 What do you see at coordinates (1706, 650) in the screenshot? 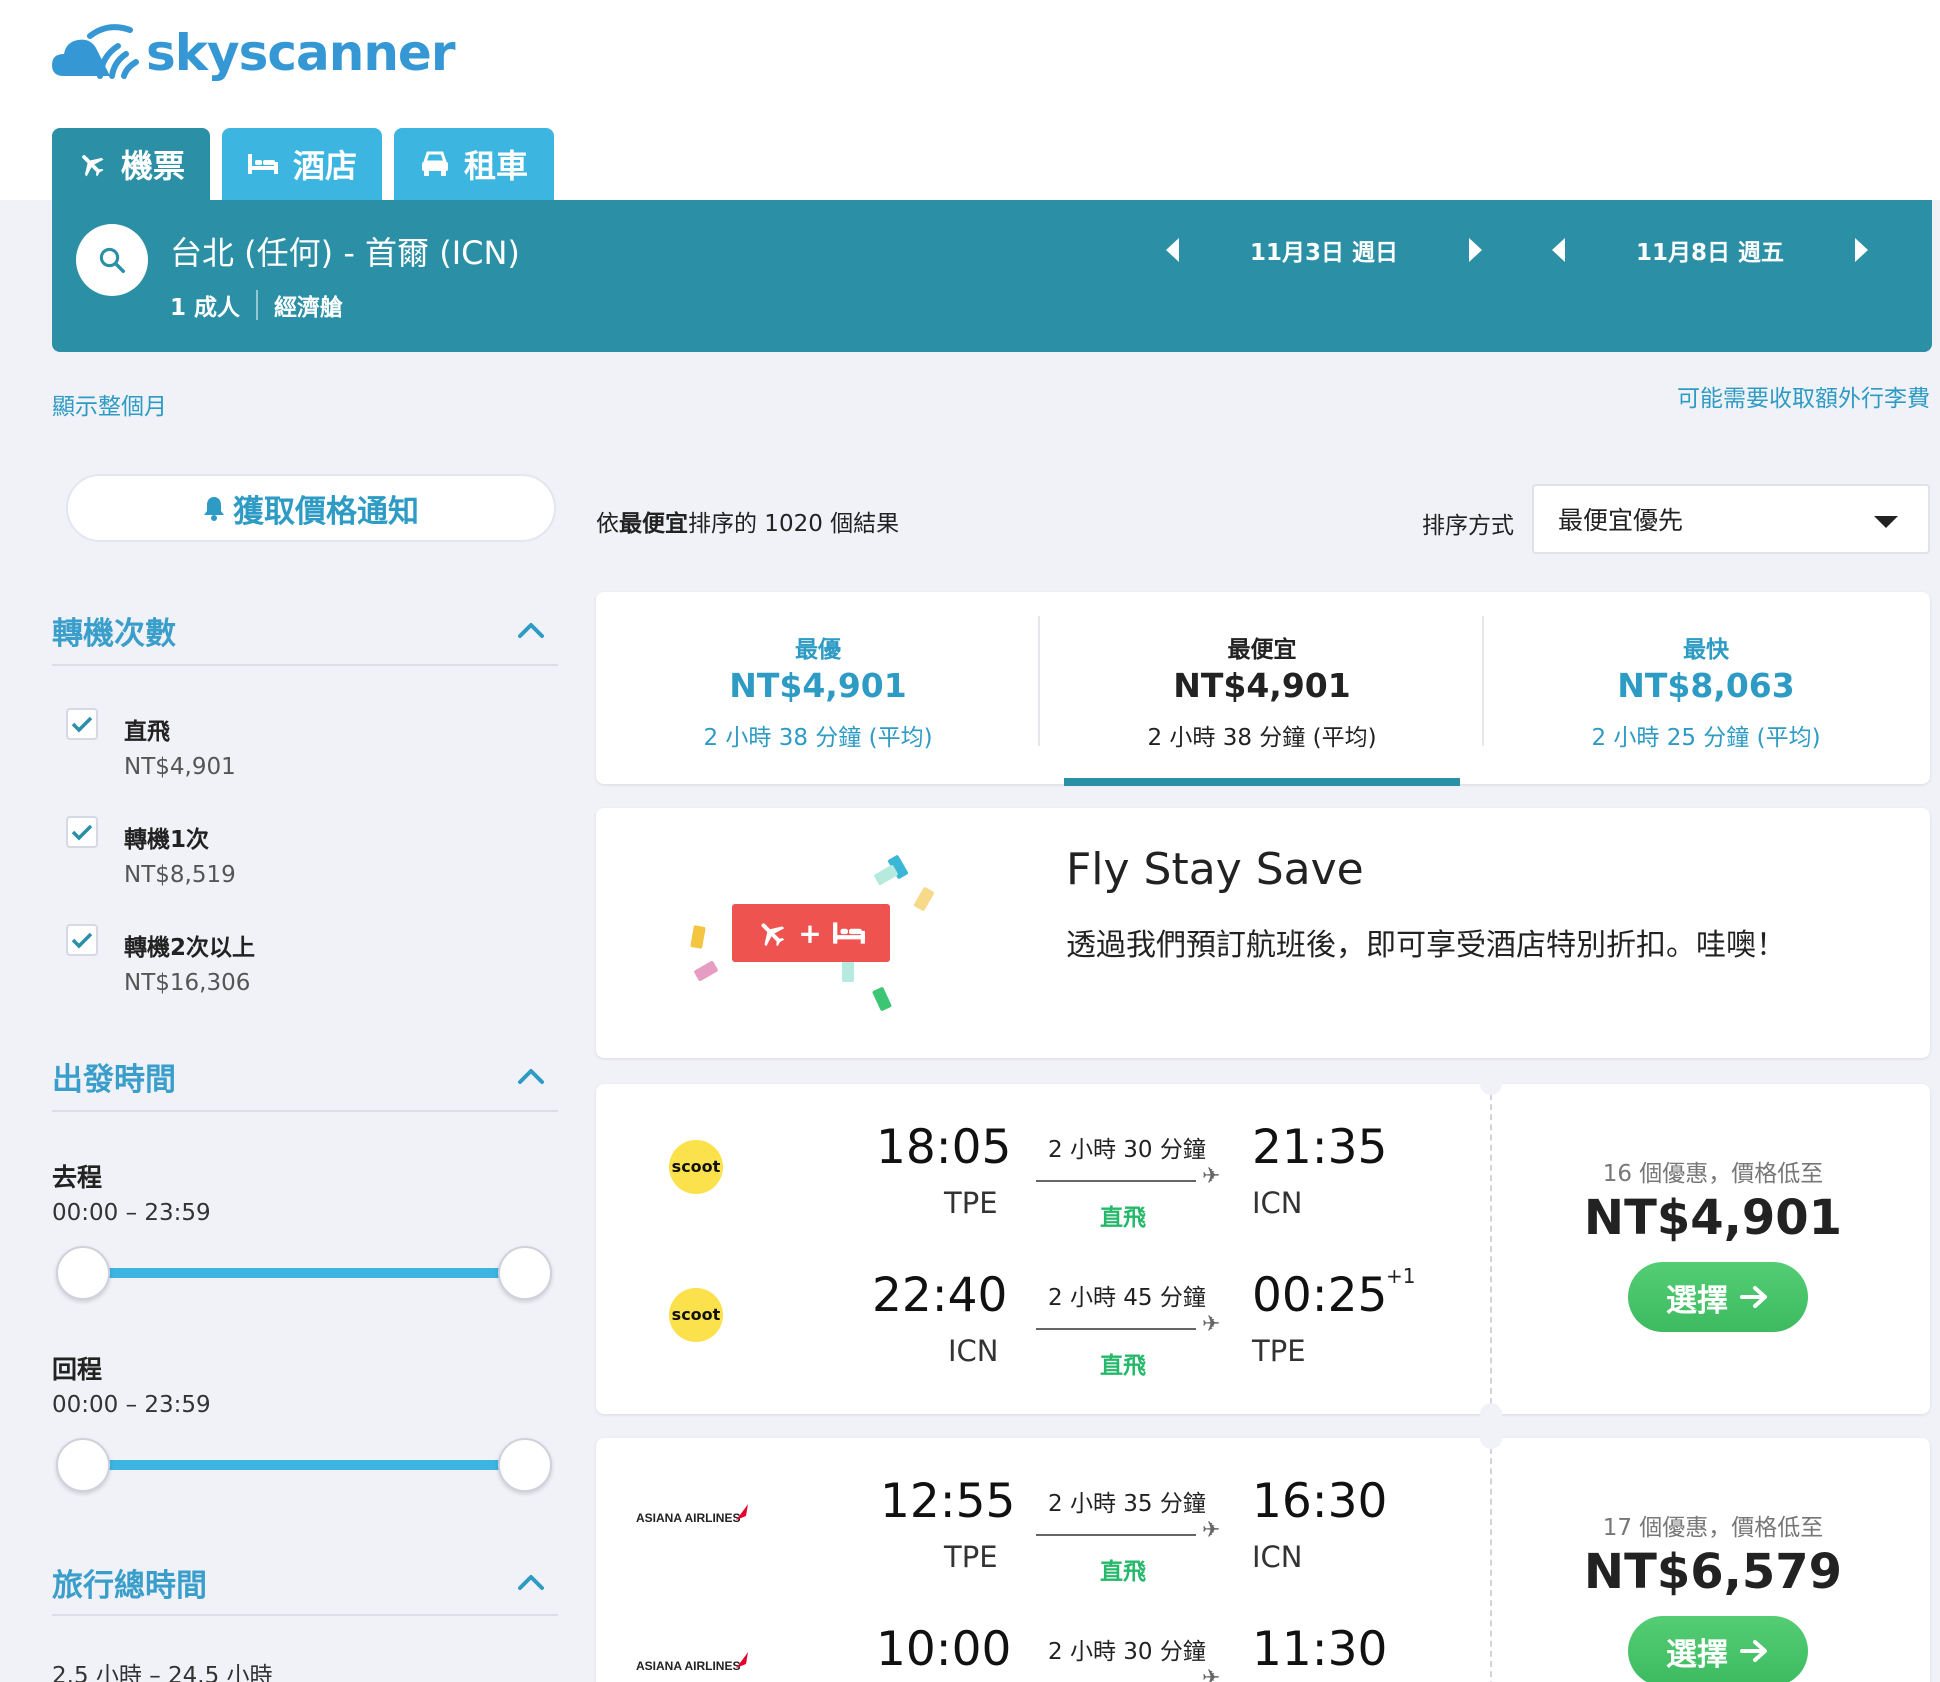
I see `summary-label: 最快` at bounding box center [1706, 650].